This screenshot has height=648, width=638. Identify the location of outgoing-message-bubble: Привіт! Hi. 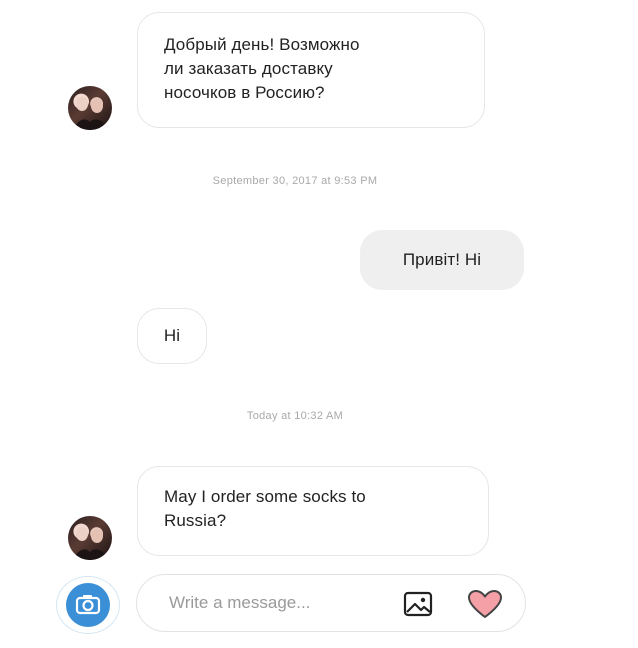
(442, 260).